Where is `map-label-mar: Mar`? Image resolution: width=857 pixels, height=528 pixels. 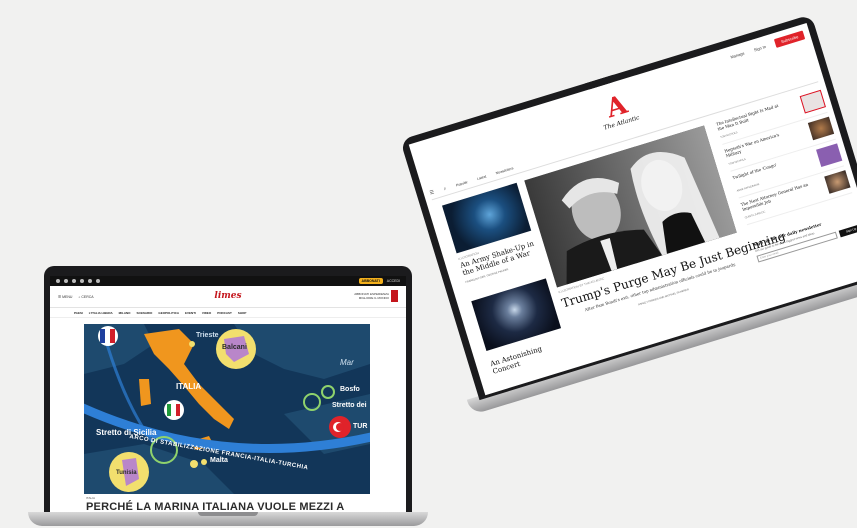 map-label-mar: Mar is located at coordinates (347, 362).